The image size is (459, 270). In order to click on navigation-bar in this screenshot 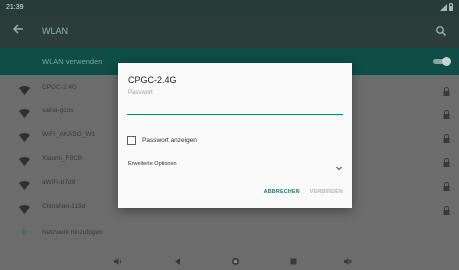, I will do `click(229, 262)`.